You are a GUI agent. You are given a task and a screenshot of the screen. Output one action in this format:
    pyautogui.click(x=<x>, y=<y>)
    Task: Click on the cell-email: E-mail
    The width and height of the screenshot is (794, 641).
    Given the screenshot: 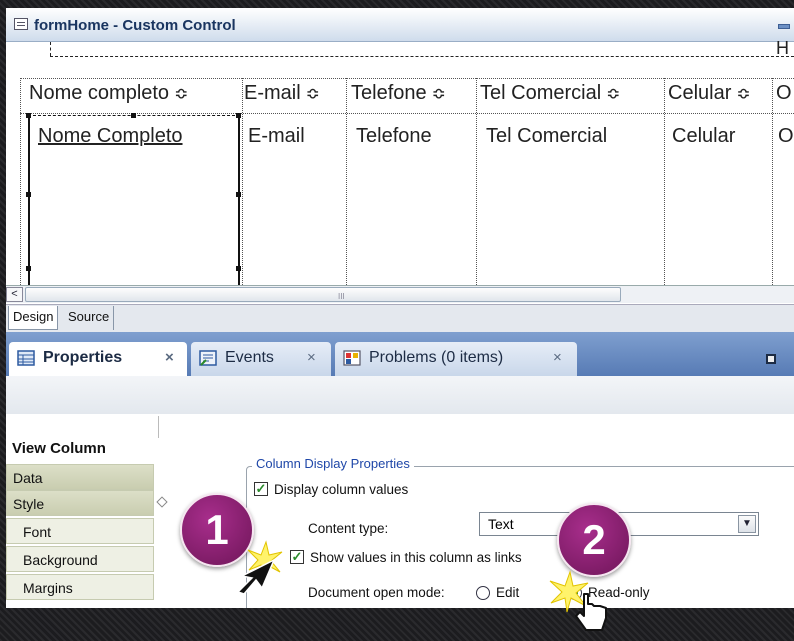 What is the action you would take?
    pyautogui.click(x=276, y=136)
    